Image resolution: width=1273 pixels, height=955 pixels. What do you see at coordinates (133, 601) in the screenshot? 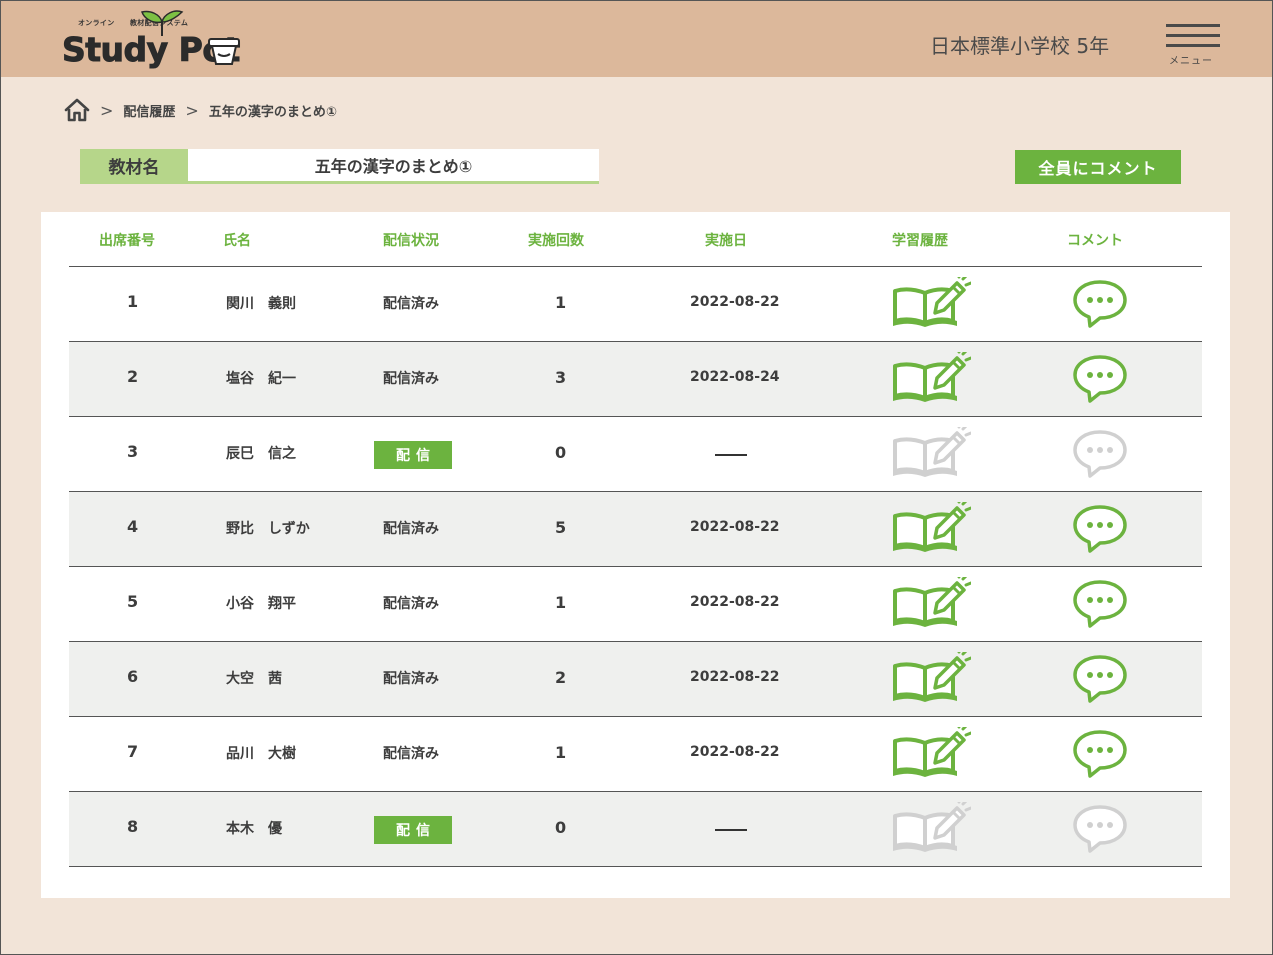
I see `attendance-no: 5` at bounding box center [133, 601].